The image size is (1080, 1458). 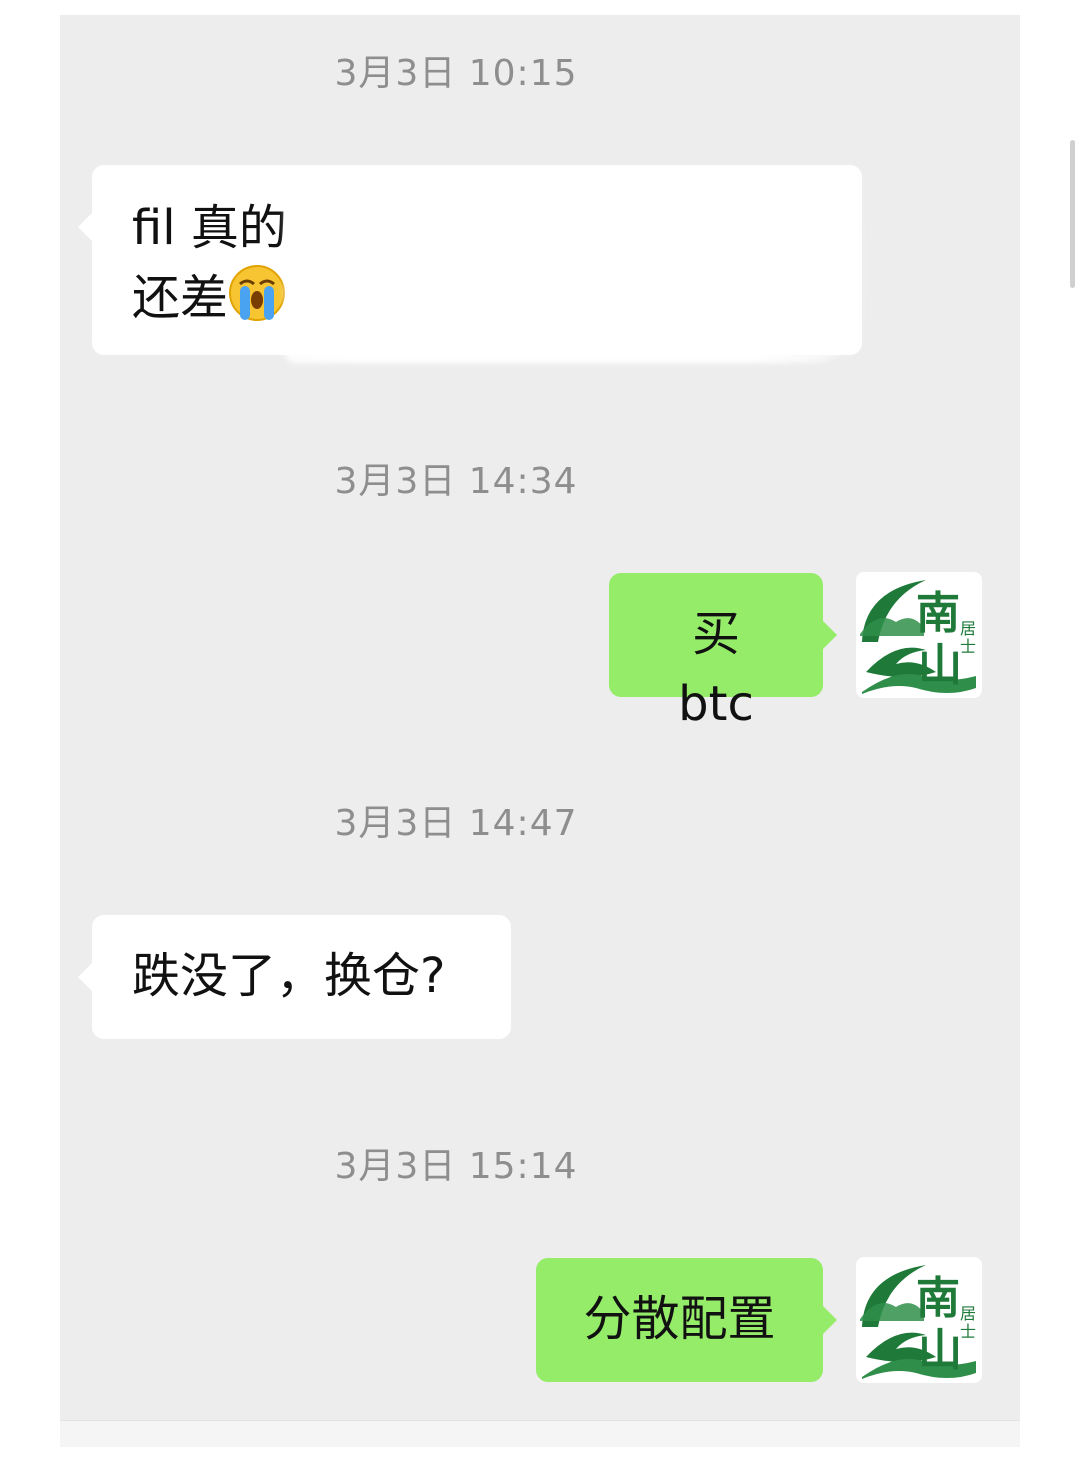 I want to click on input-bar-edge, so click(x=540, y=1433).